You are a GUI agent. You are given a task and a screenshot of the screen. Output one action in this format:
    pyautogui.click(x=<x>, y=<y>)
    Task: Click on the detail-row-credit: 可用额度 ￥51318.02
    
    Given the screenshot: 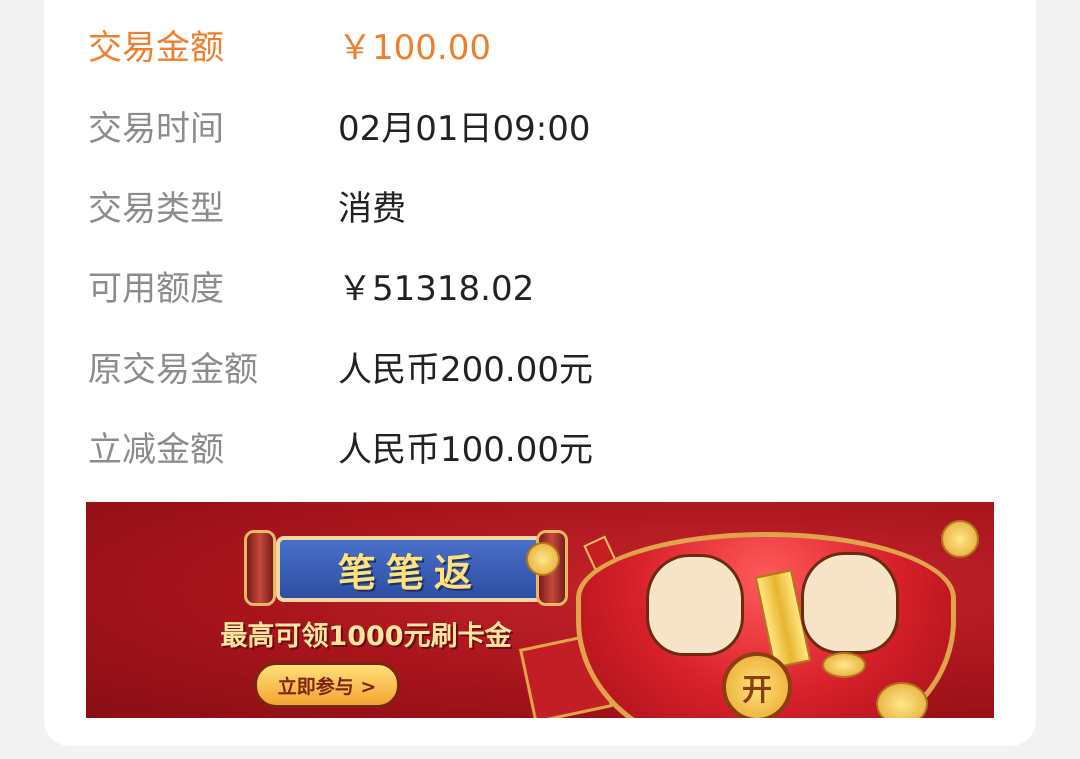 What is the action you would take?
    pyautogui.click(x=311, y=289)
    